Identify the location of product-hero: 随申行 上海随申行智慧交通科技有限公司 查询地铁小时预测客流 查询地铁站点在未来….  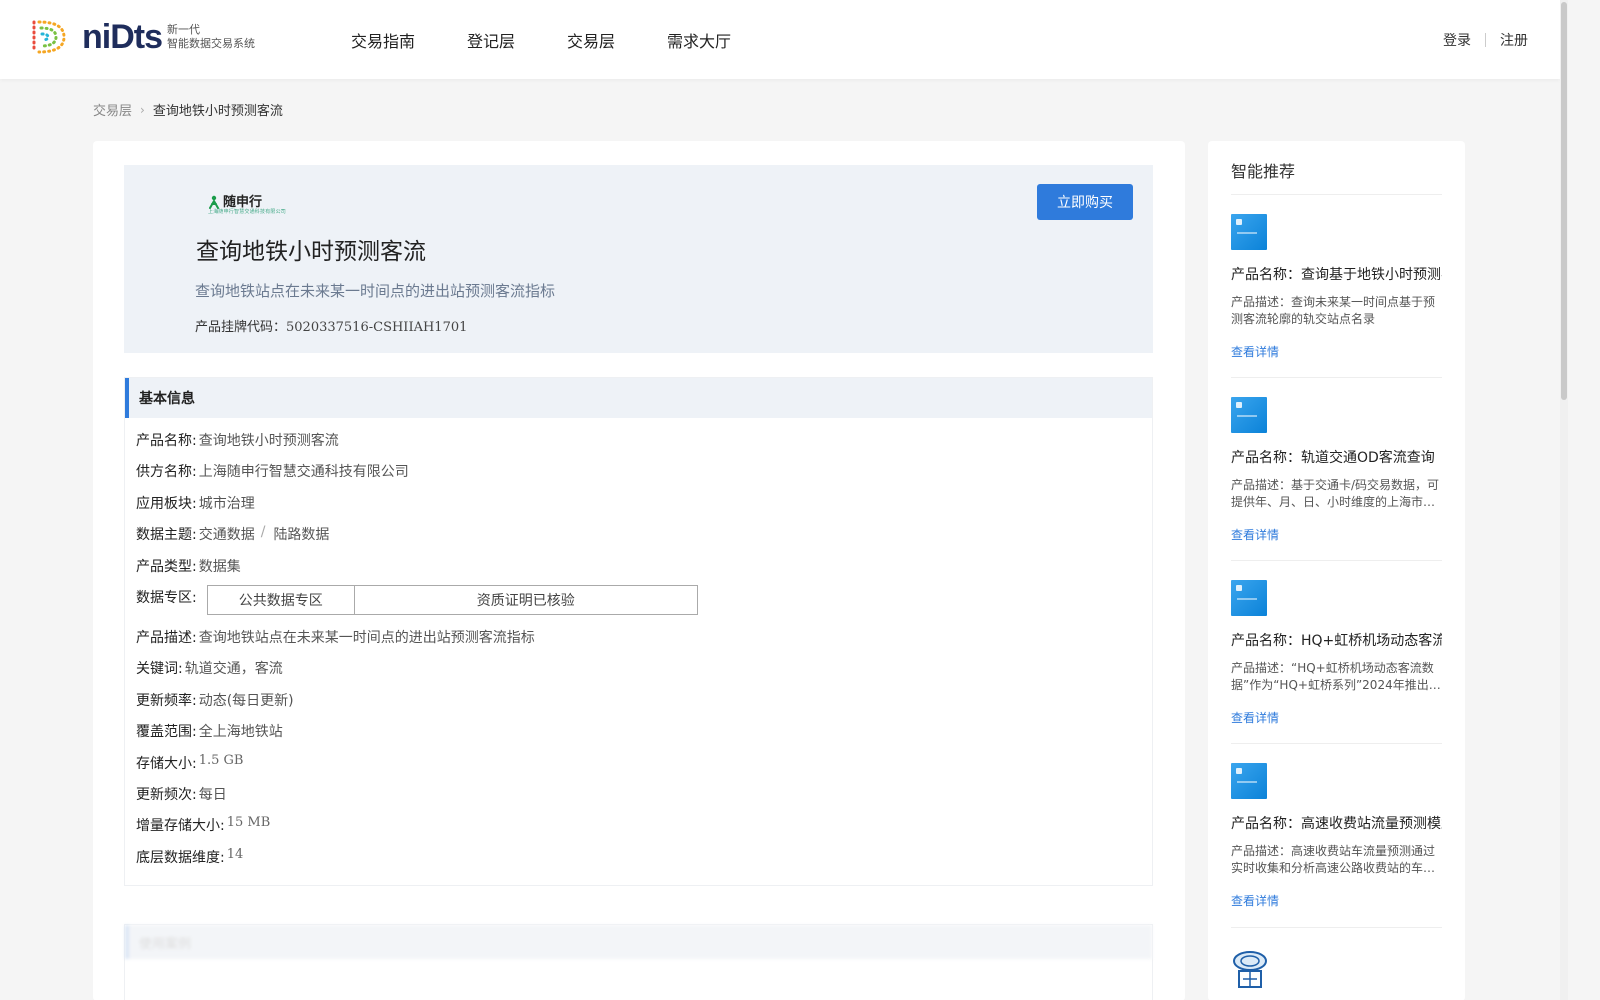
(638, 259).